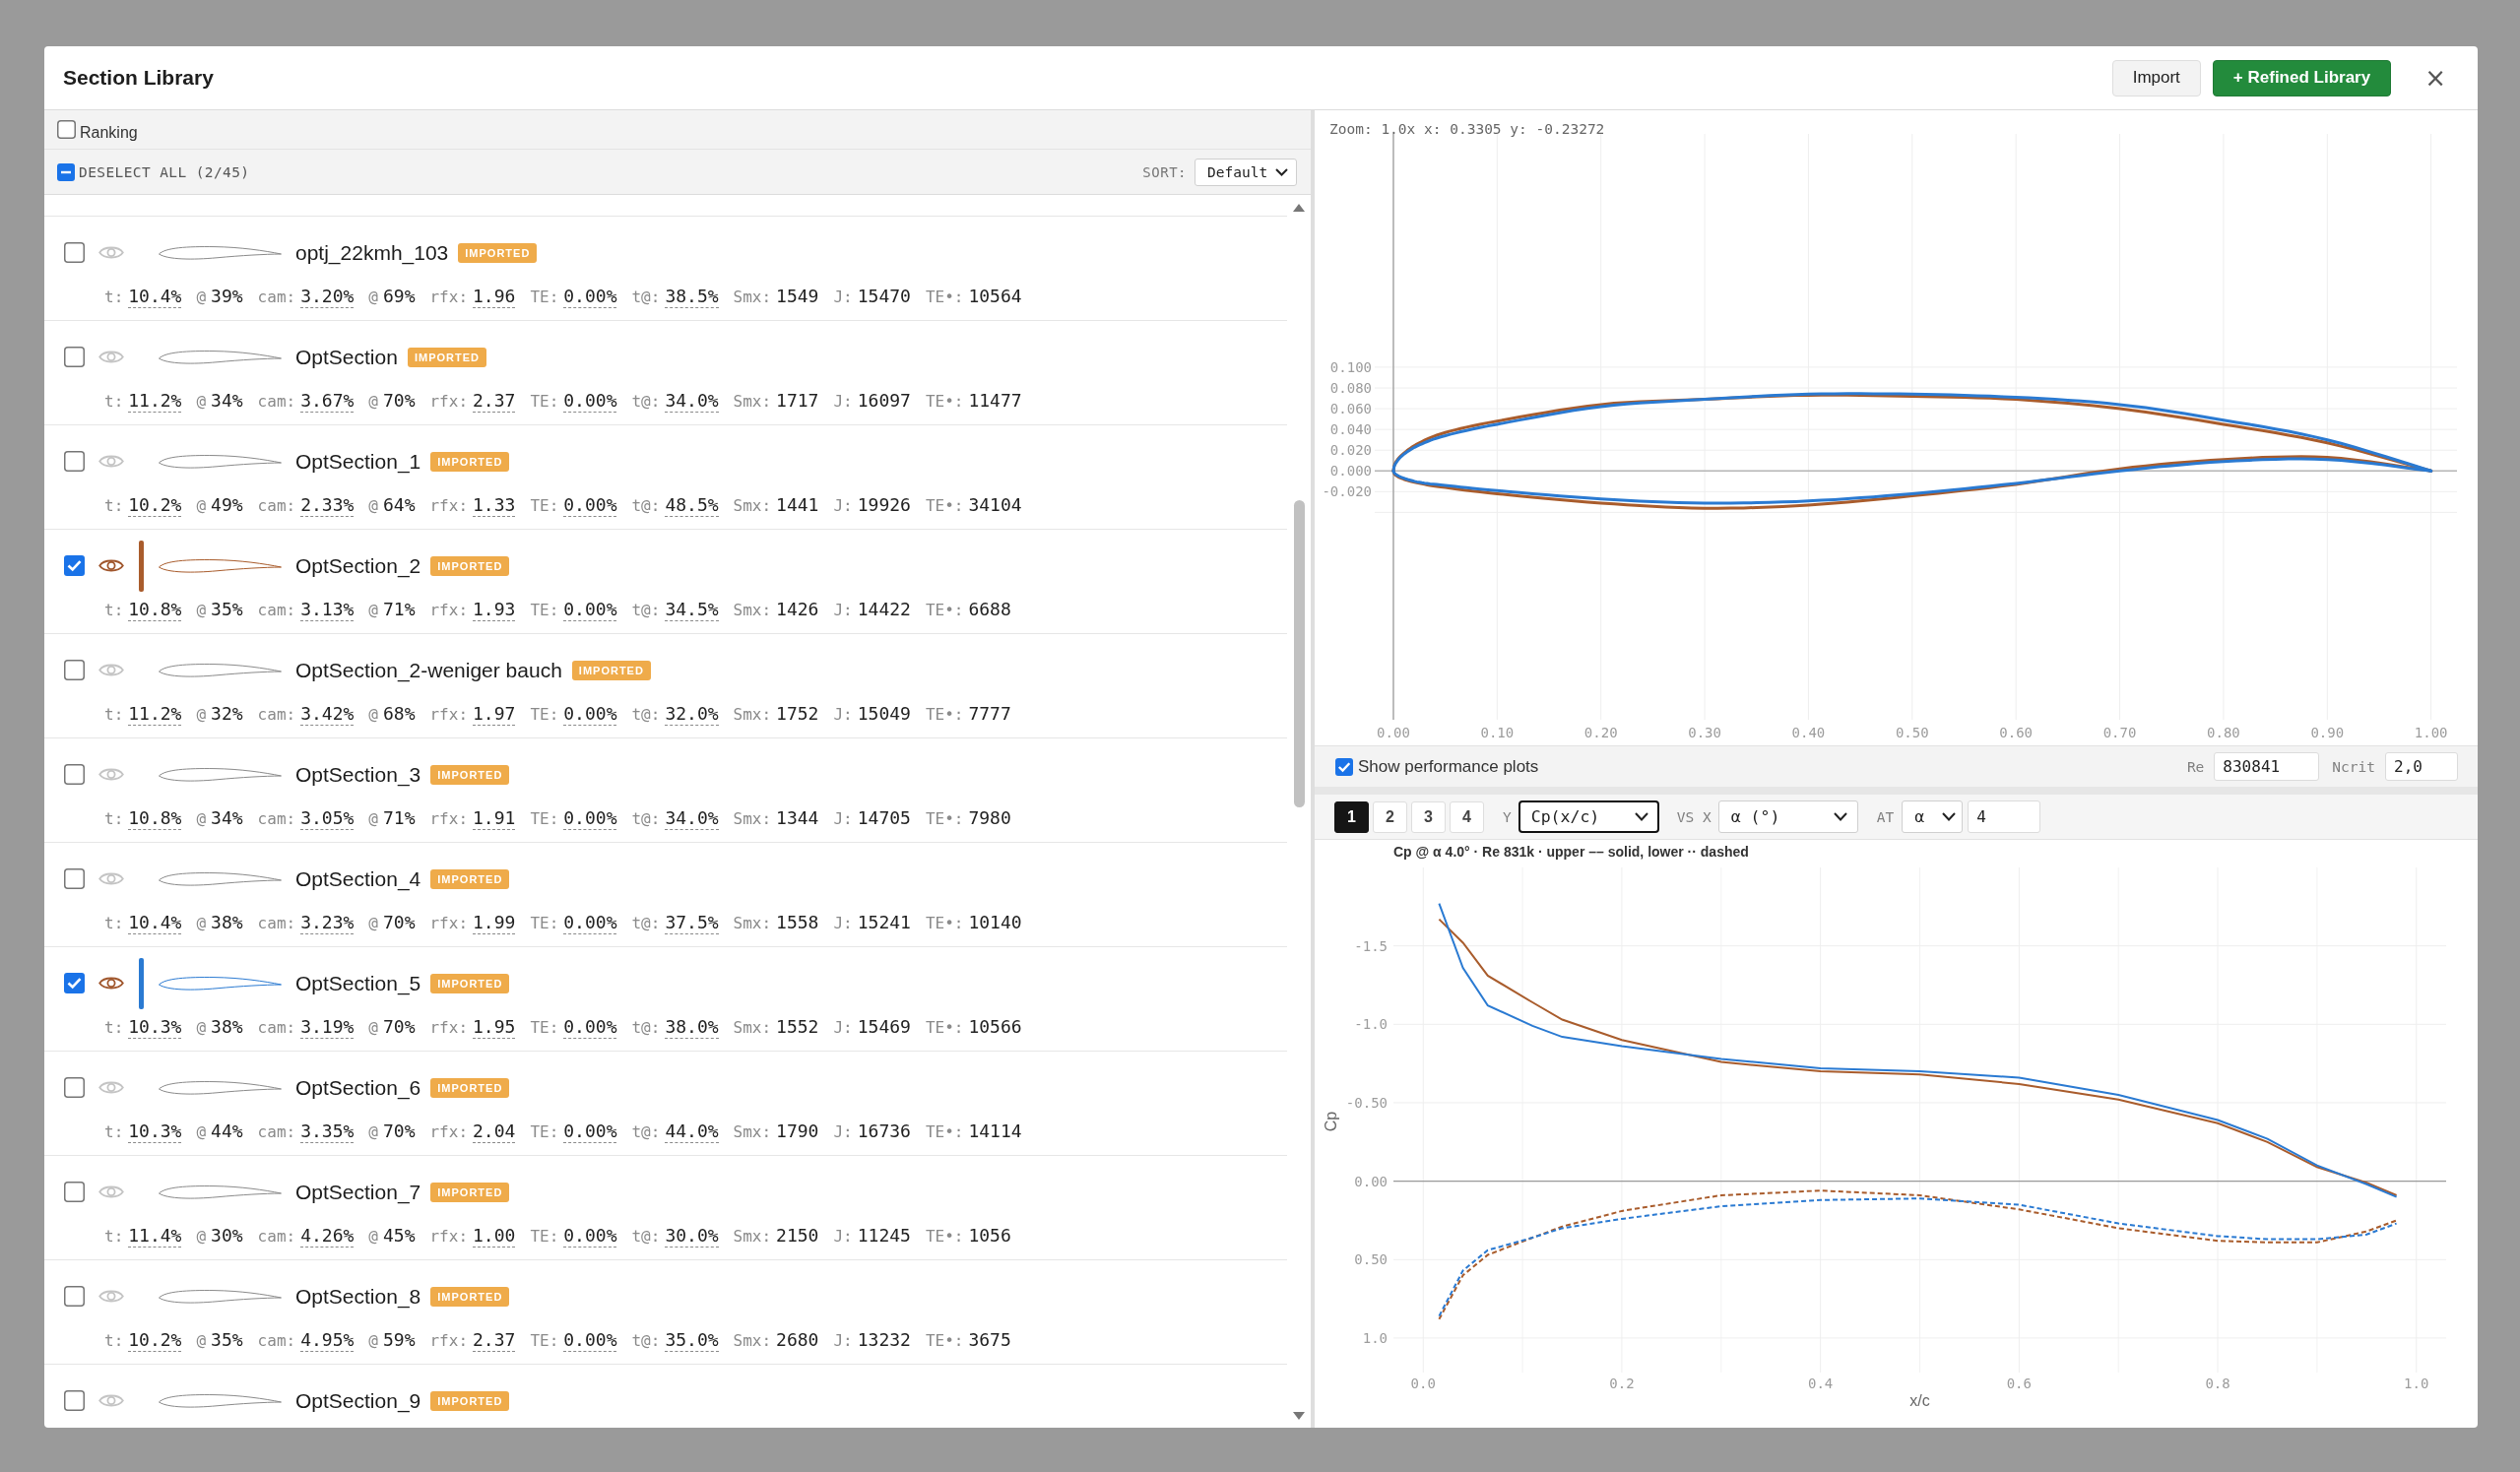  What do you see at coordinates (1350, 366) in the screenshot?
I see `y-tick-label: 0.100` at bounding box center [1350, 366].